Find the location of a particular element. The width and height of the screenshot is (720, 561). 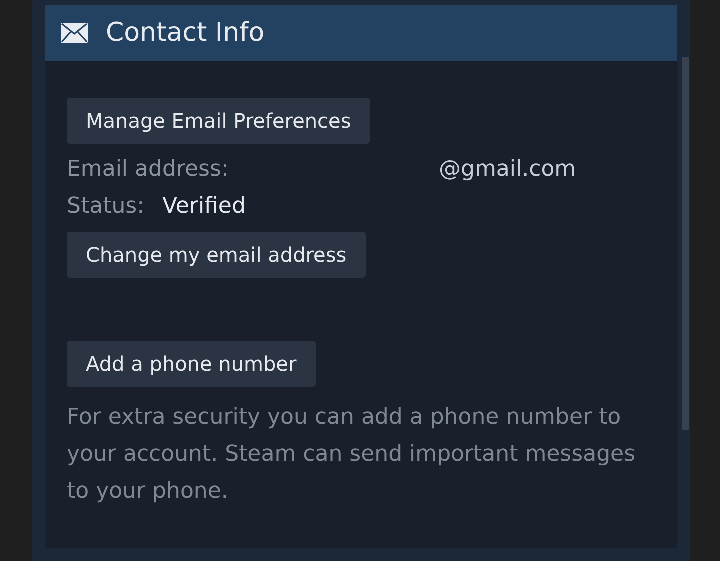

change-email-button: Change my email address is located at coordinates (216, 255).